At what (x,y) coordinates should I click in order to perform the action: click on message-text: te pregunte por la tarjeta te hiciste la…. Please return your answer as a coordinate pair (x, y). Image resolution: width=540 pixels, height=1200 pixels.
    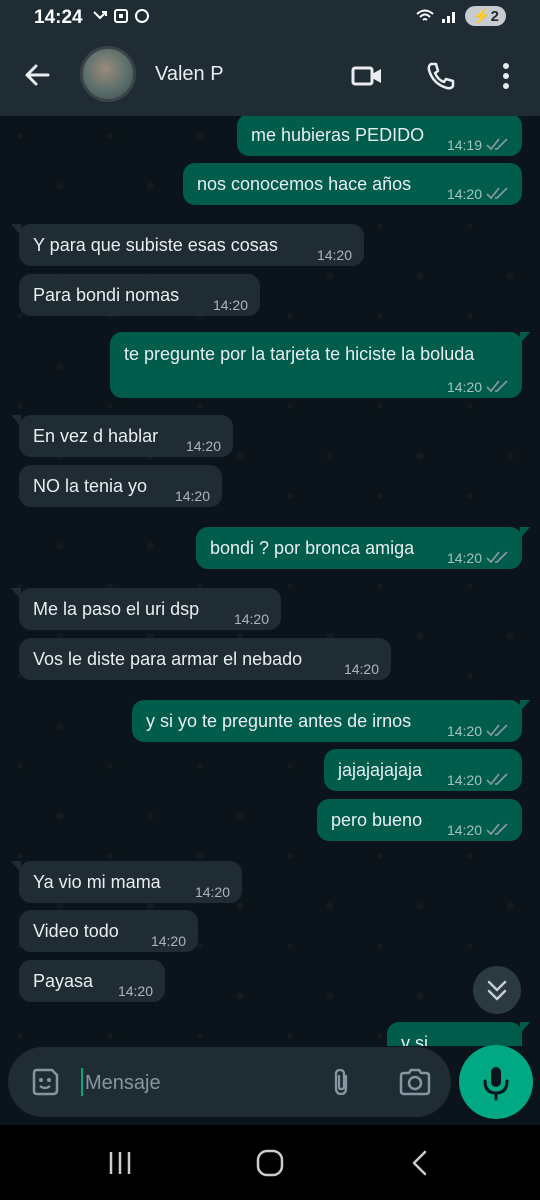
    Looking at the image, I should click on (299, 354).